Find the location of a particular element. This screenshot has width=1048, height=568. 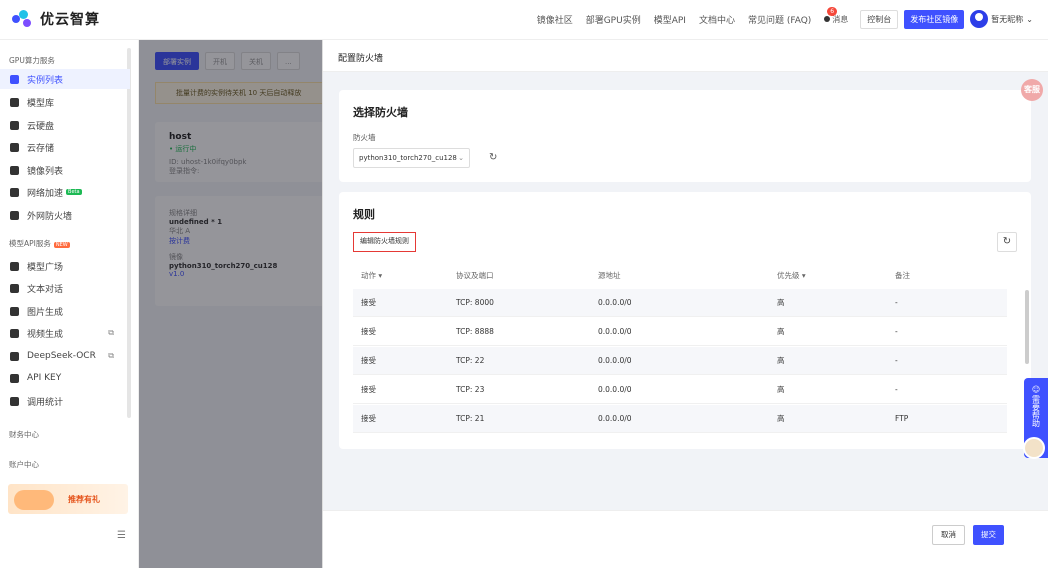

sidebar-item-network-accel: 网络加速 Beta is located at coordinates (65, 192).